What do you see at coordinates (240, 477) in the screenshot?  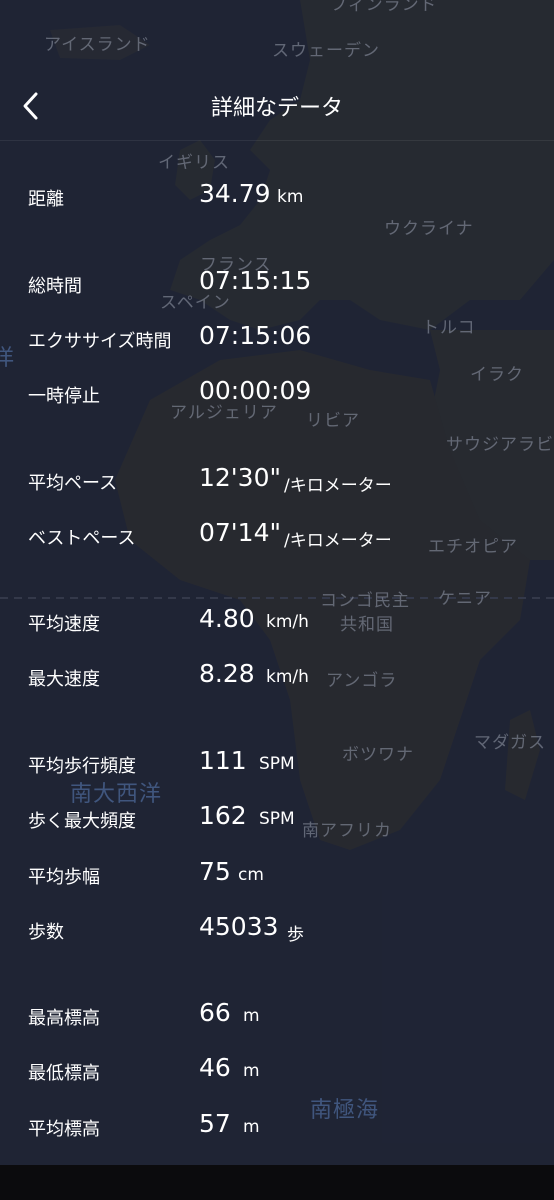 I see `stat-value: 12'30"` at bounding box center [240, 477].